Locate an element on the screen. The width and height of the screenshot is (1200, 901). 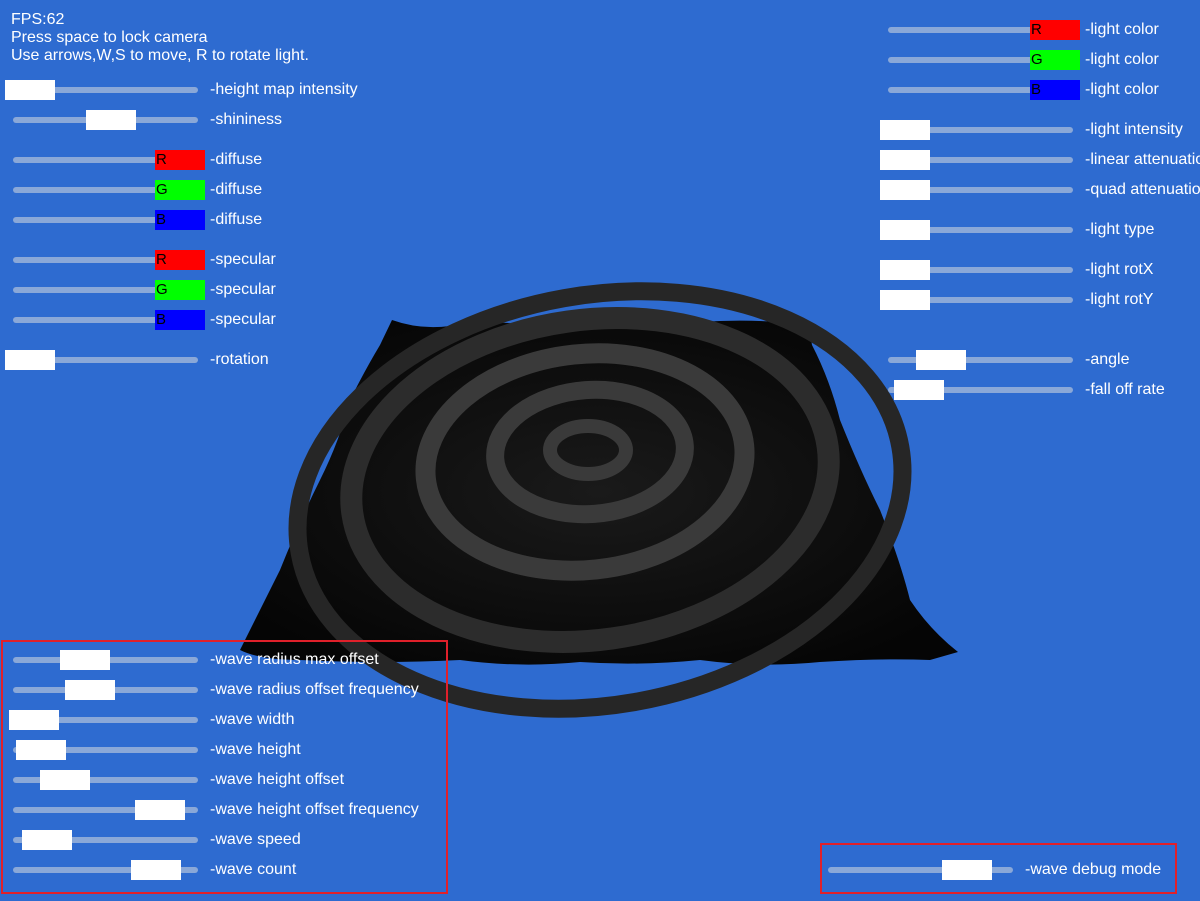
slider-label: -wave height is located at coordinates (255, 749).